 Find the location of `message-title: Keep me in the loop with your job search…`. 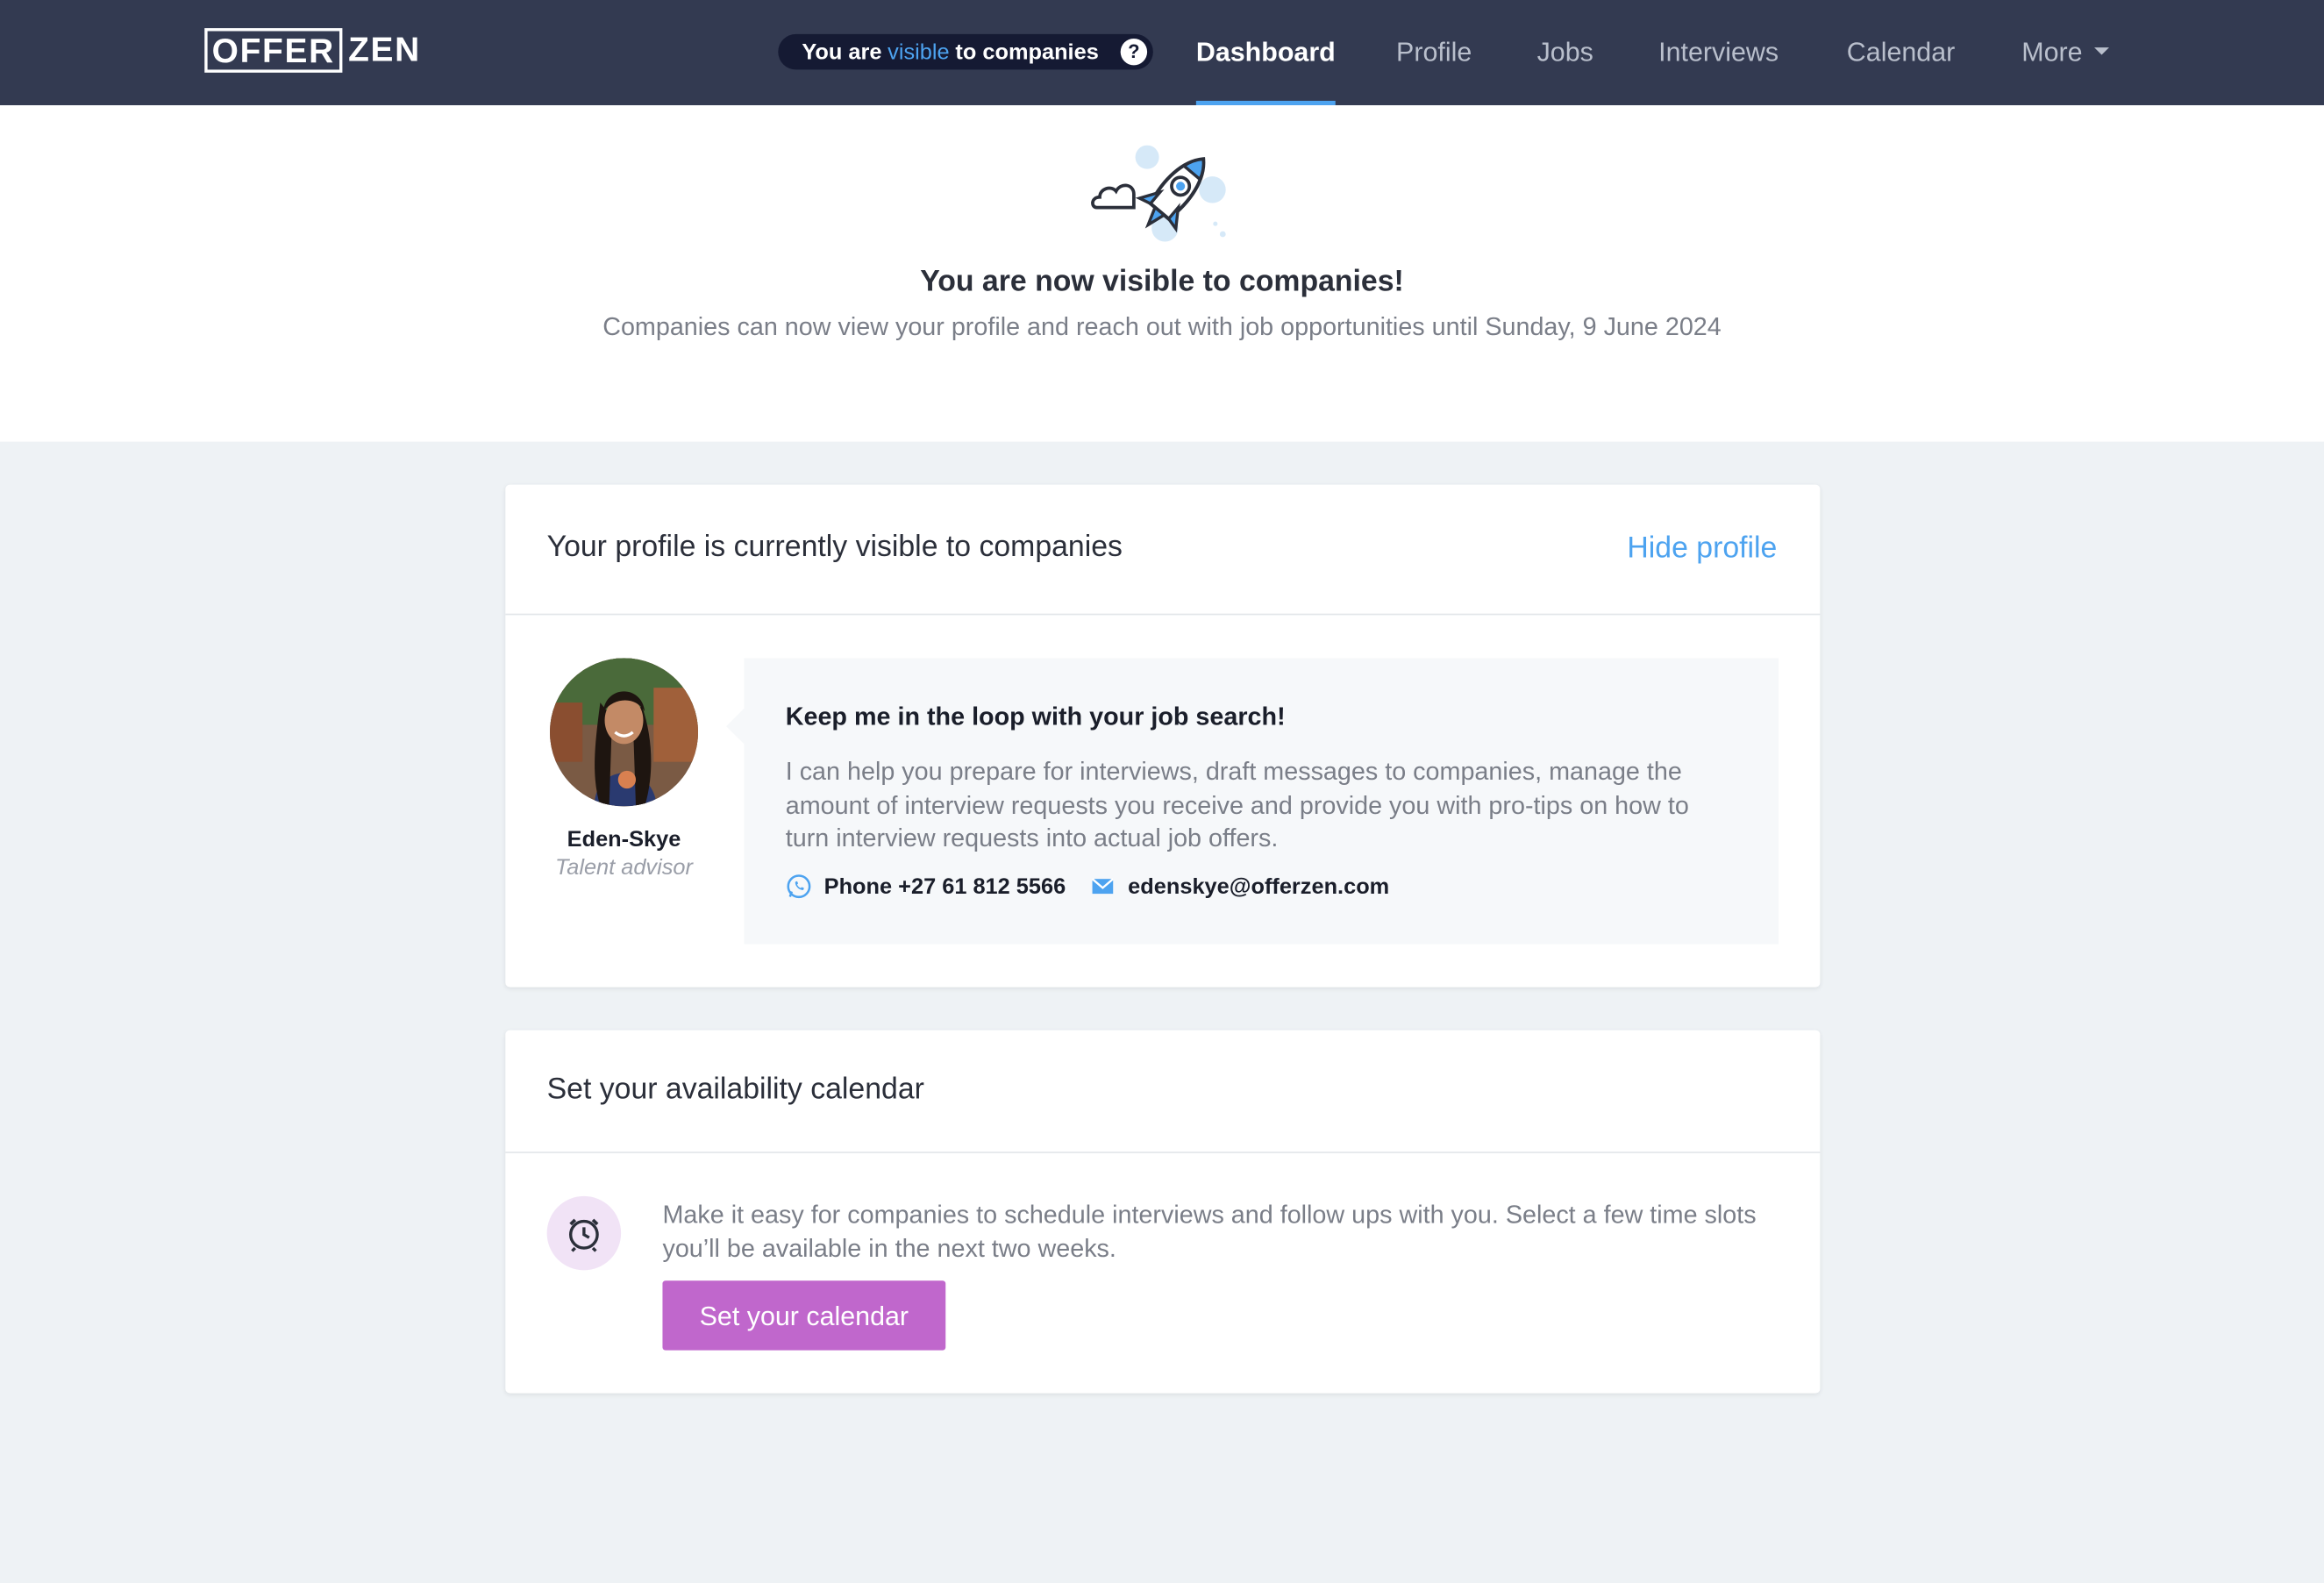

message-title: Keep me in the loop with your job search… is located at coordinates (1035, 717).